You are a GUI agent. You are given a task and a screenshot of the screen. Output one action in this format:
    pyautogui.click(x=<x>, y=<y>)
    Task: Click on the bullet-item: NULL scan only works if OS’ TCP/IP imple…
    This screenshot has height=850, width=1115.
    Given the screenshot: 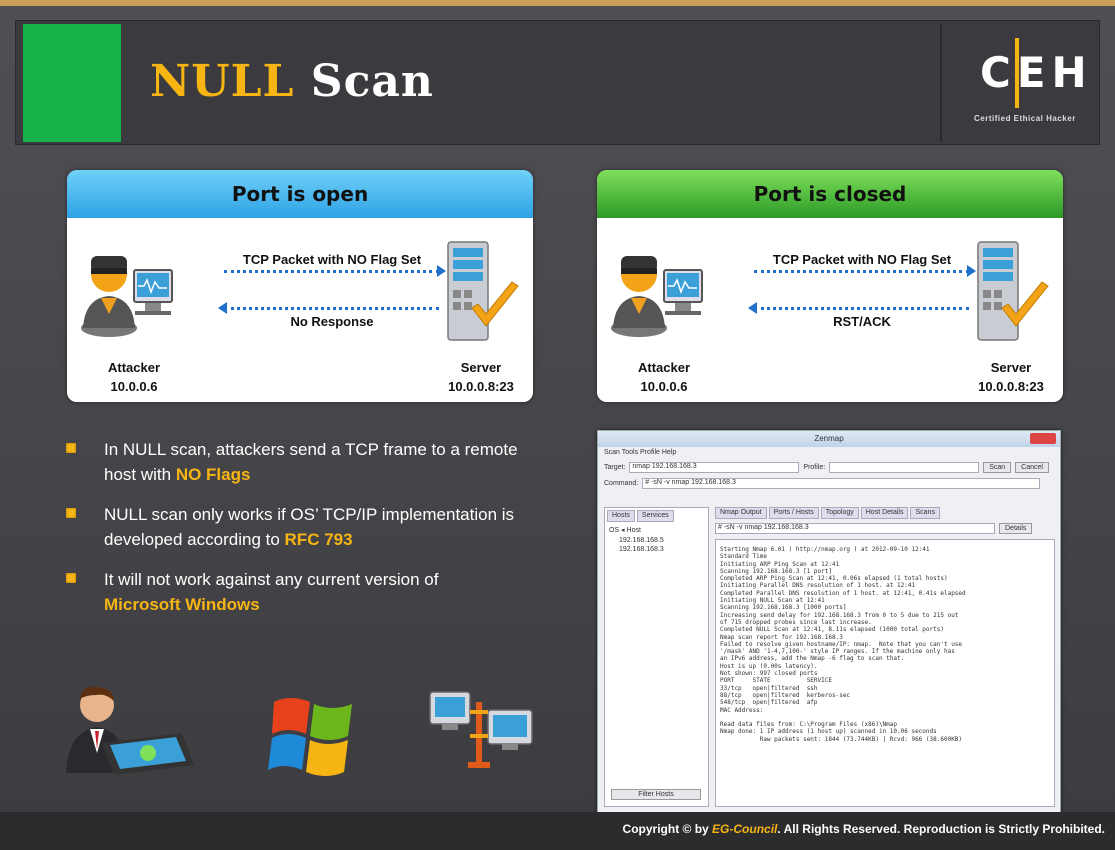 What is the action you would take?
    pyautogui.click(x=306, y=527)
    